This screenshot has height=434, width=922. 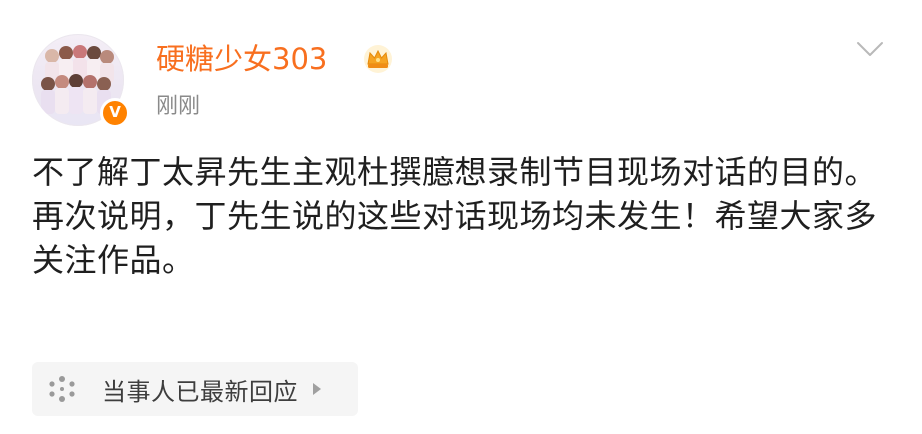 What do you see at coordinates (178, 106) in the screenshot?
I see `post-timestamp: 刚刚` at bounding box center [178, 106].